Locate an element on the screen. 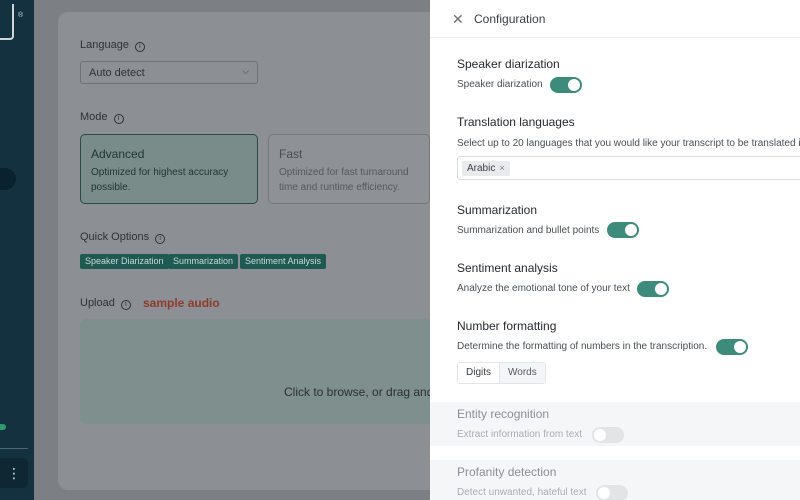 The image size is (800, 500). app-sidebar: ® ⋮ is located at coordinates (17, 250).